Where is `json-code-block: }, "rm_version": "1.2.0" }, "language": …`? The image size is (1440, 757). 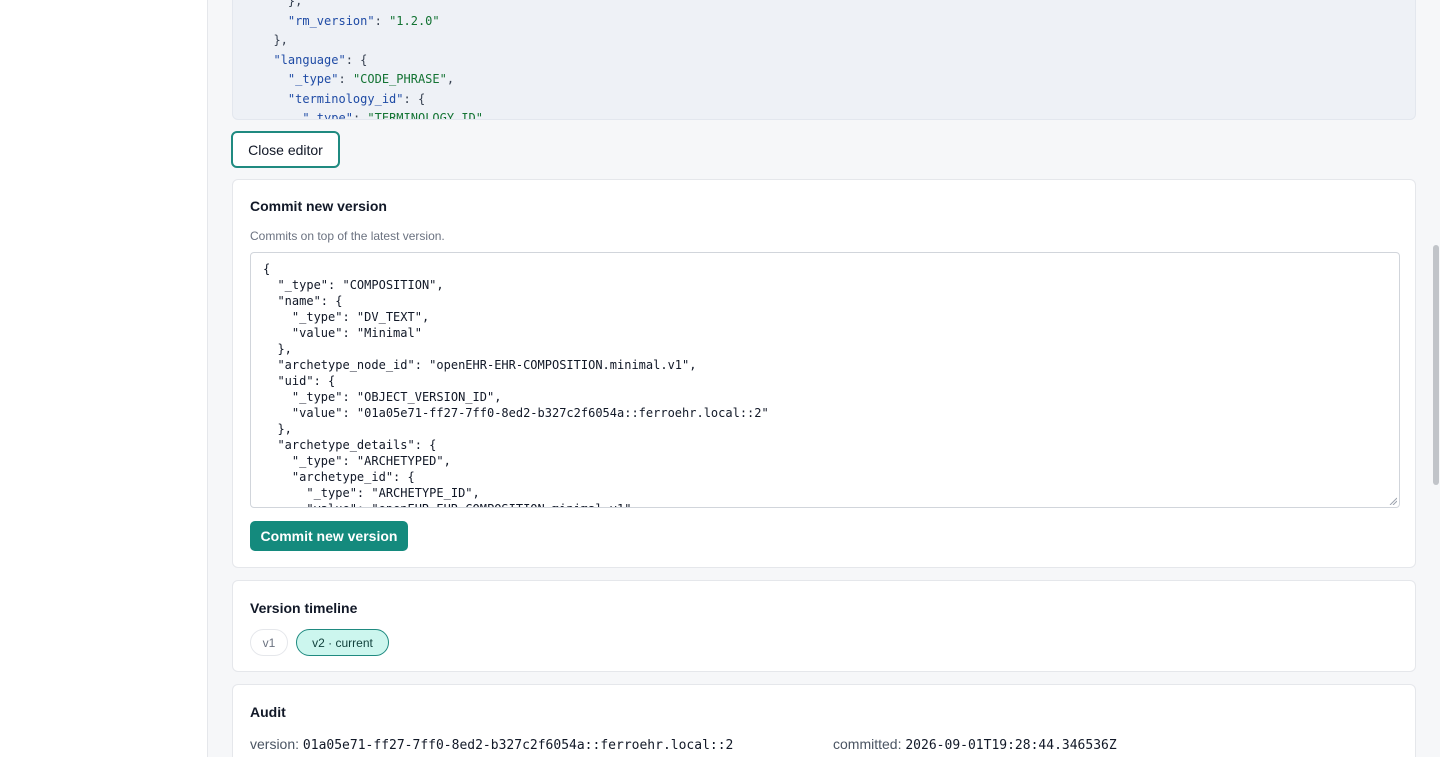
json-code-block: }, "rm_version": "1.2.0" }, "language": … is located at coordinates (824, 60).